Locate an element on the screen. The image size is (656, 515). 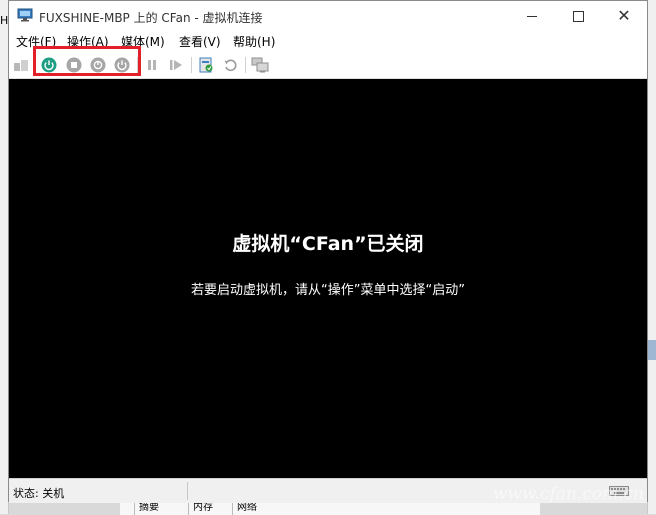
vm-start-hint: 若要启动虚拟机，请从“操作”菜单中选择“启动” is located at coordinates (328, 290).